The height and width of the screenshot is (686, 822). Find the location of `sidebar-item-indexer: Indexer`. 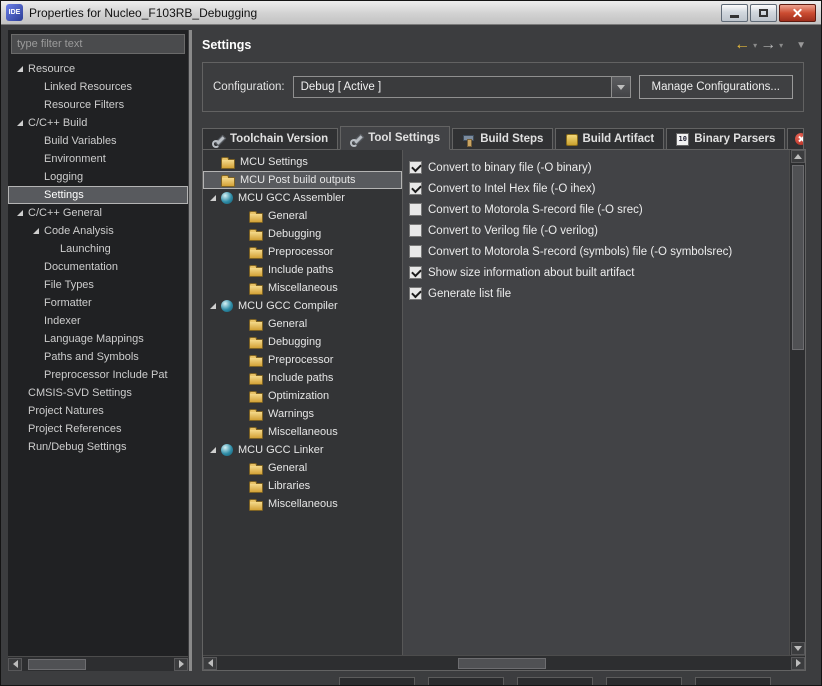

sidebar-item-indexer: Indexer is located at coordinates (98, 321).